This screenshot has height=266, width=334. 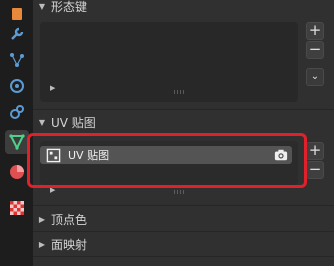 What do you see at coordinates (69, 7) in the screenshot?
I see `shape-keys-title: 形态键` at bounding box center [69, 7].